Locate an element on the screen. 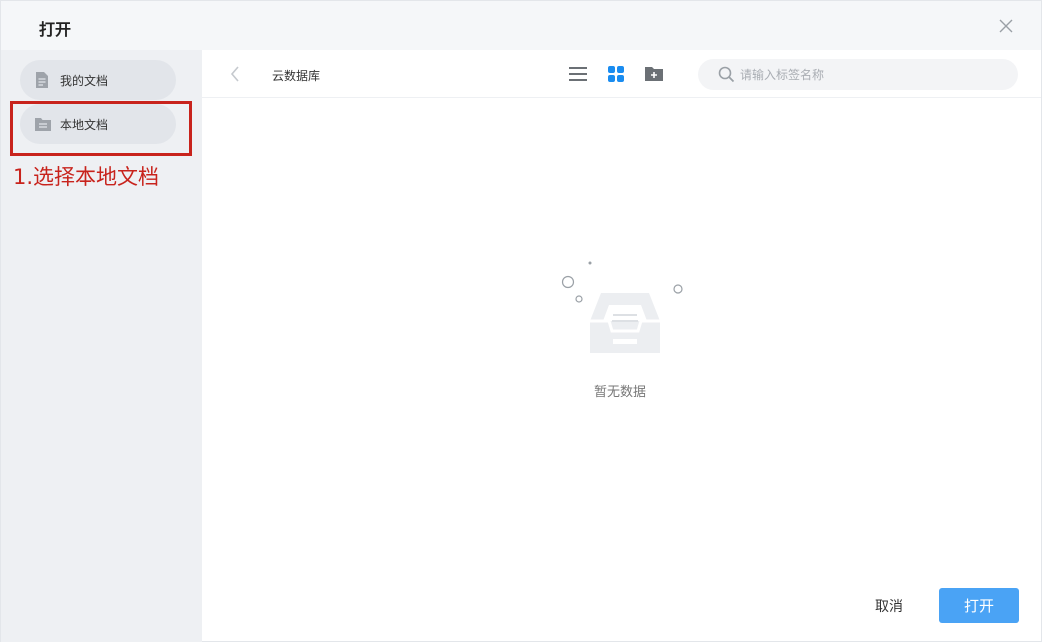 The image size is (1042, 642). empty-inbox-icon is located at coordinates (622, 307).